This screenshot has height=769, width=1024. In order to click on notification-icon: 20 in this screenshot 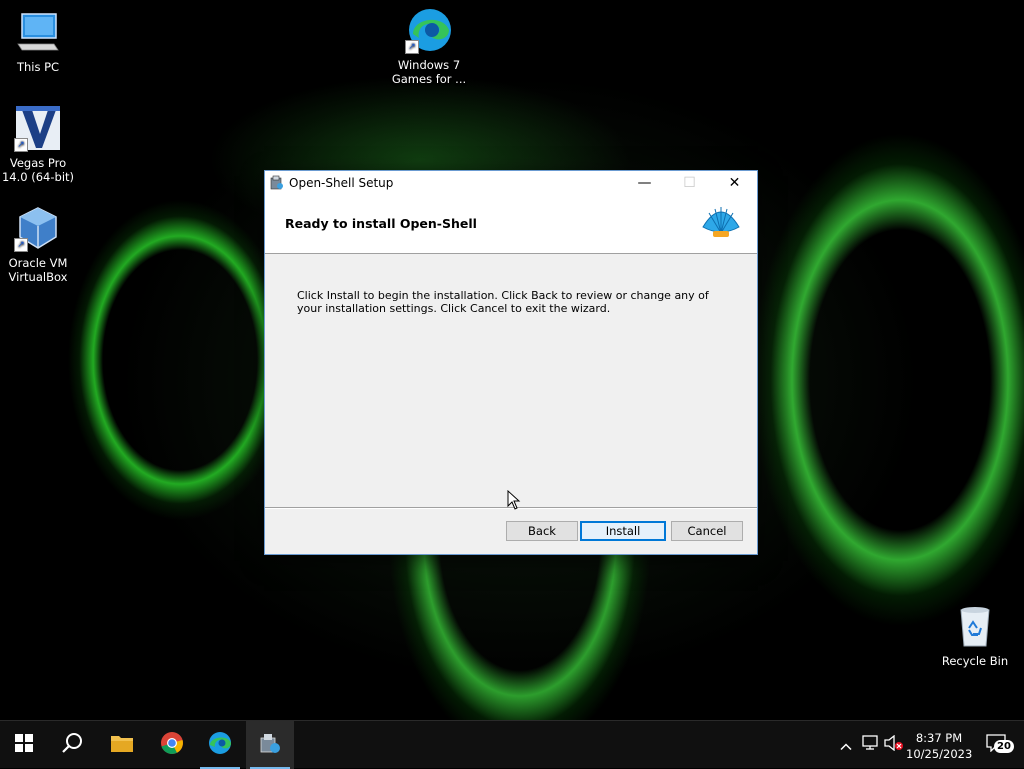, I will do `click(1000, 745)`.